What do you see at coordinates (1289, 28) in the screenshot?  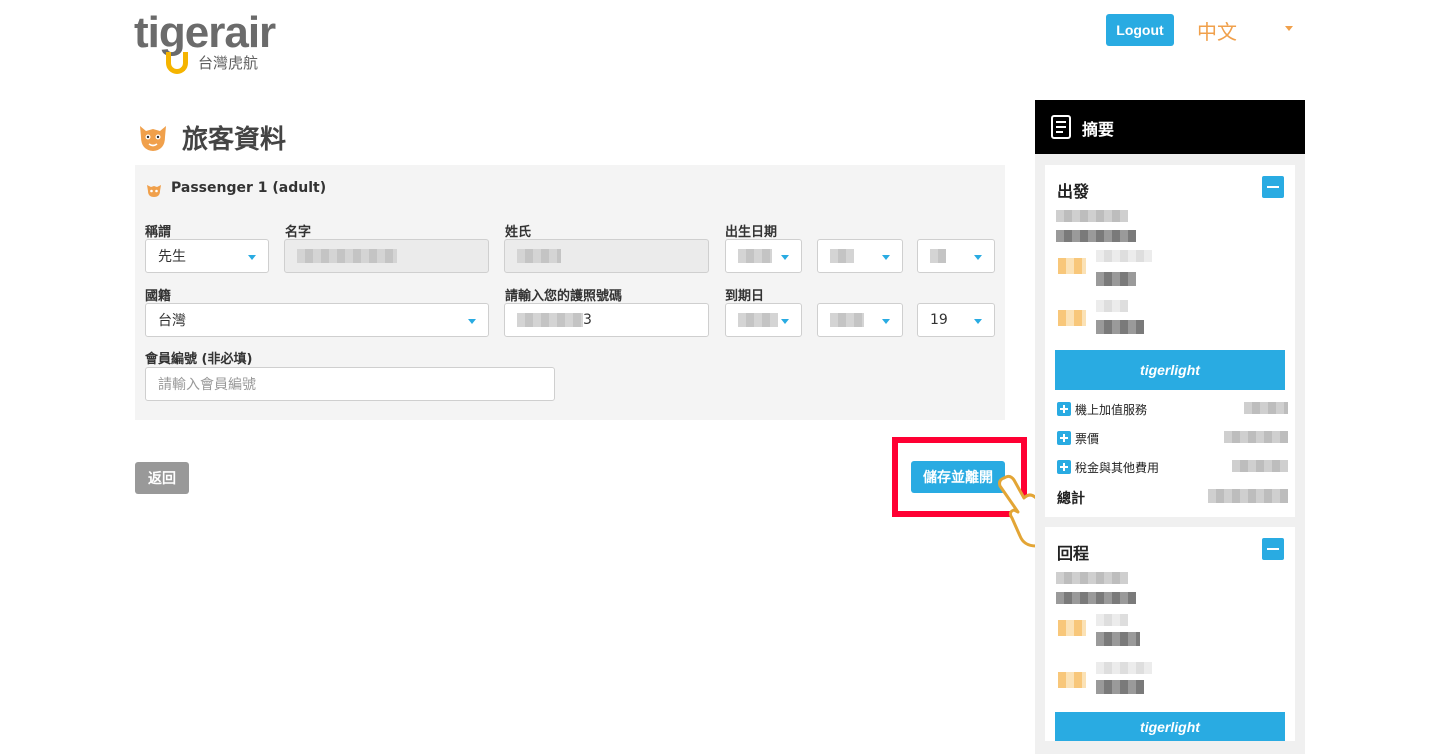 I see `language-caret-icon` at bounding box center [1289, 28].